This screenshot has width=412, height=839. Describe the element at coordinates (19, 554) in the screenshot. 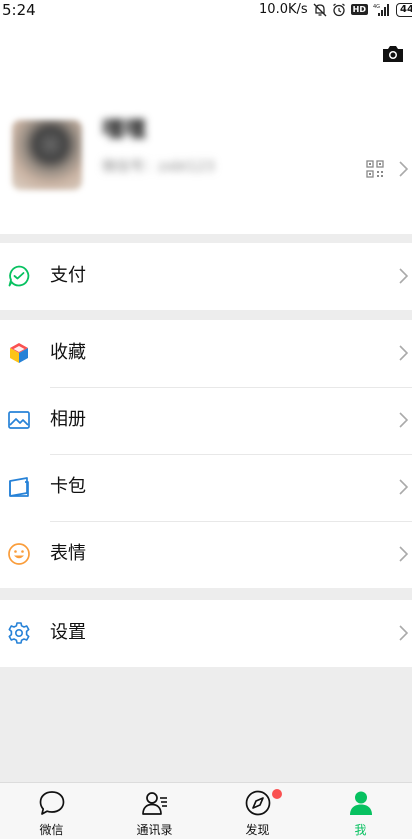

I see `smiley-icon` at that location.